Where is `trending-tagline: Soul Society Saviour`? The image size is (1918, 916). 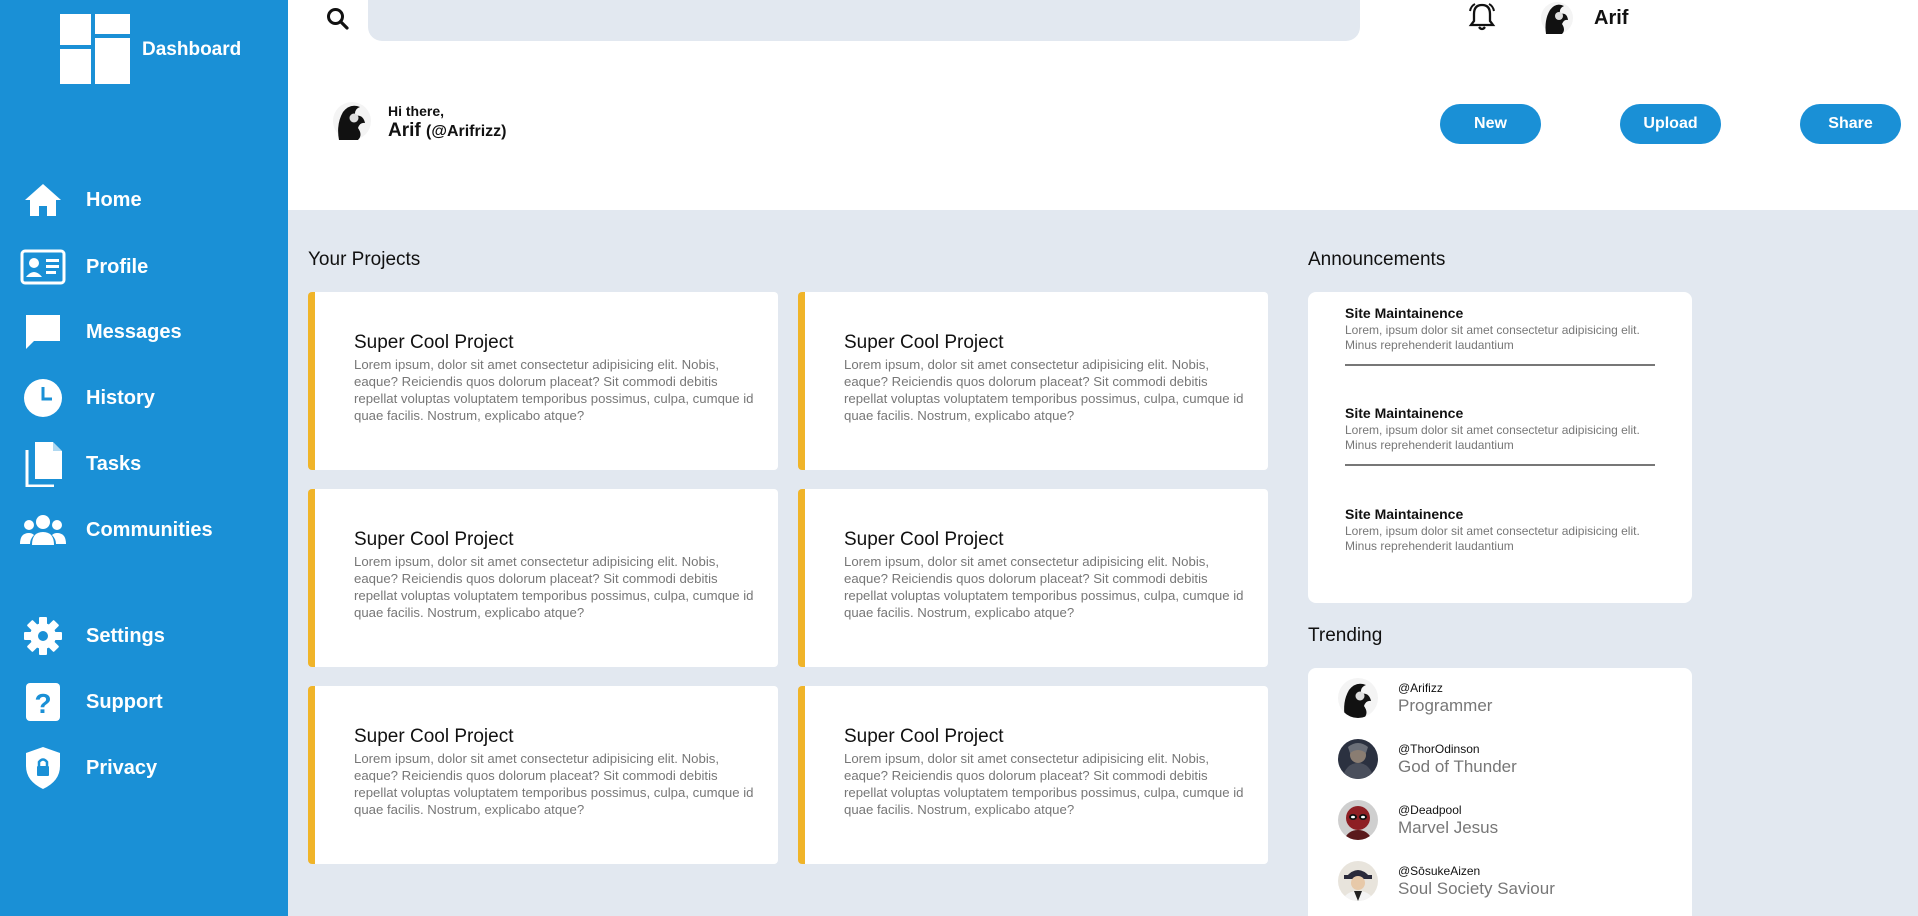 trending-tagline: Soul Society Saviour is located at coordinates (1476, 888).